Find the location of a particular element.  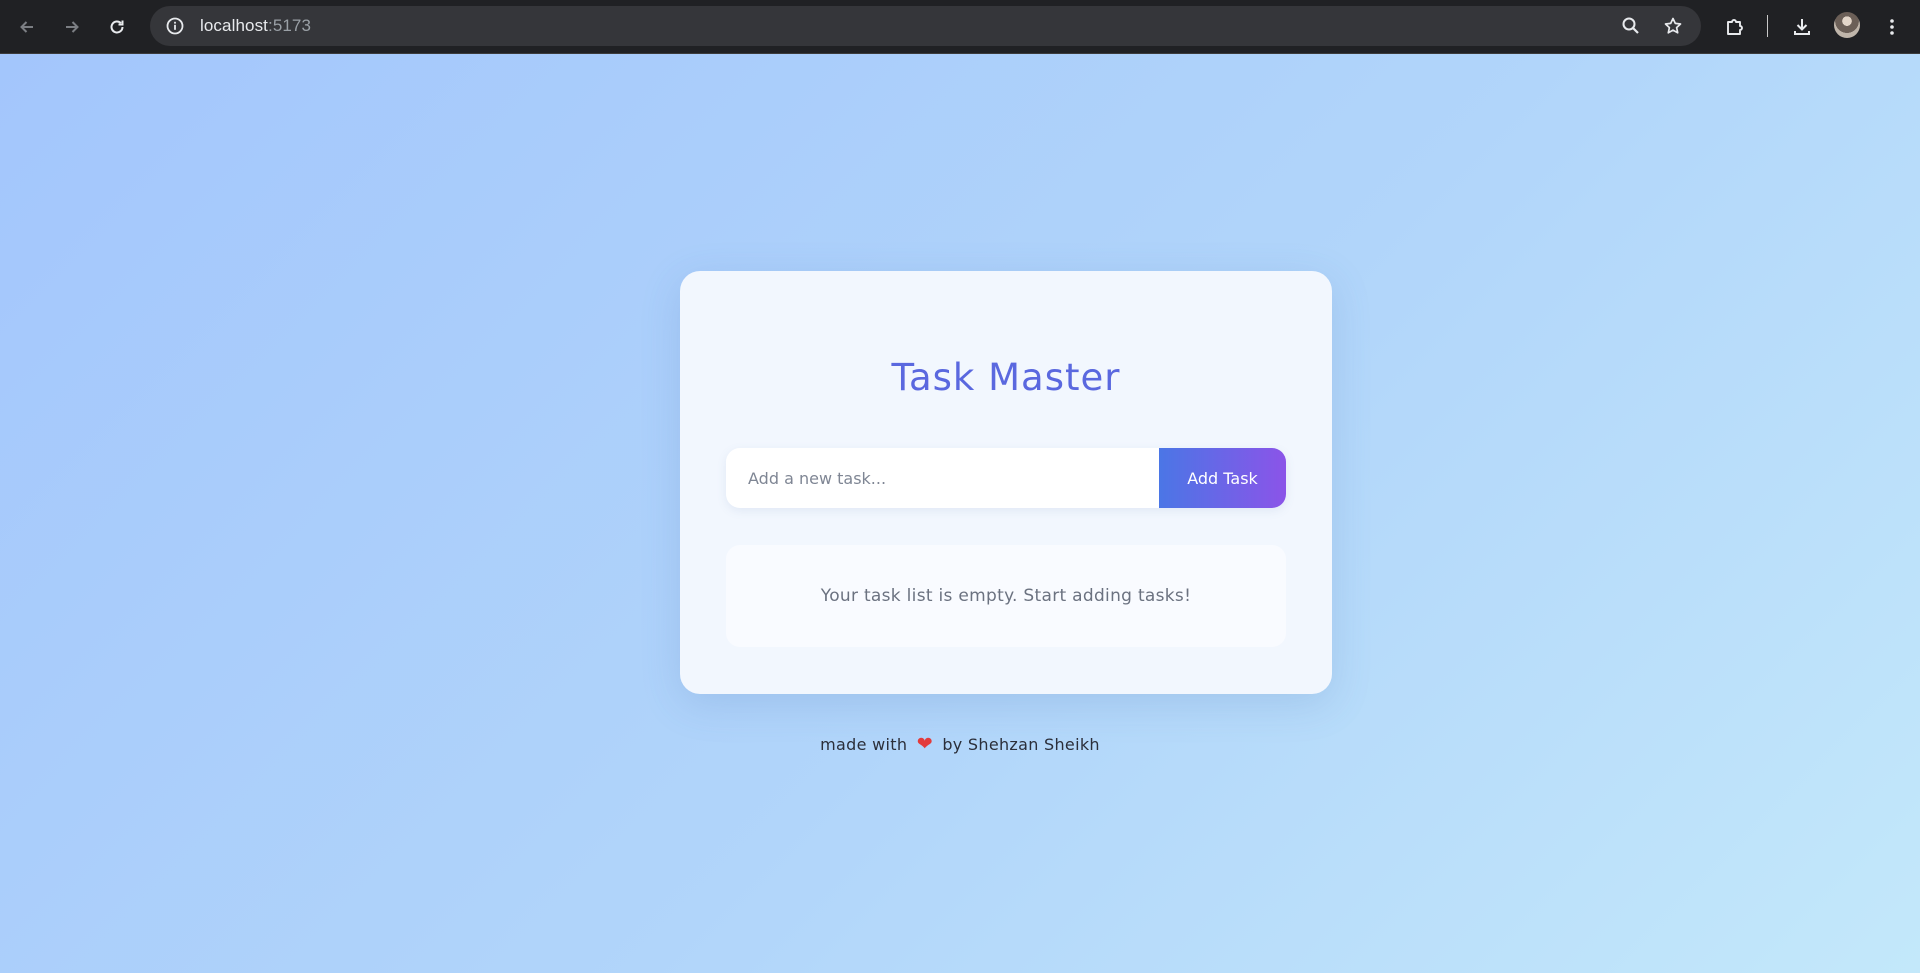

extensions-button is located at coordinates (1735, 27).